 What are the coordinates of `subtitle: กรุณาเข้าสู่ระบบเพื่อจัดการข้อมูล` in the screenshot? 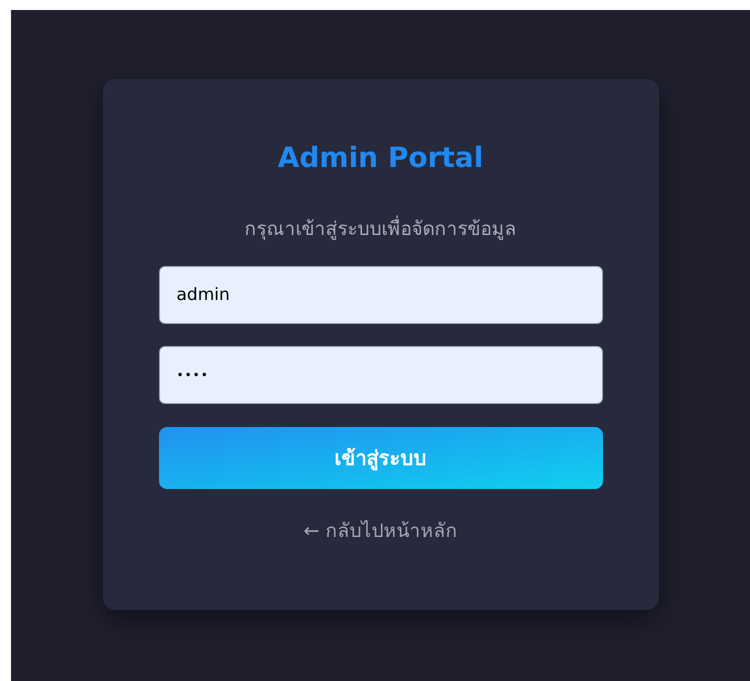 It's located at (380, 229).